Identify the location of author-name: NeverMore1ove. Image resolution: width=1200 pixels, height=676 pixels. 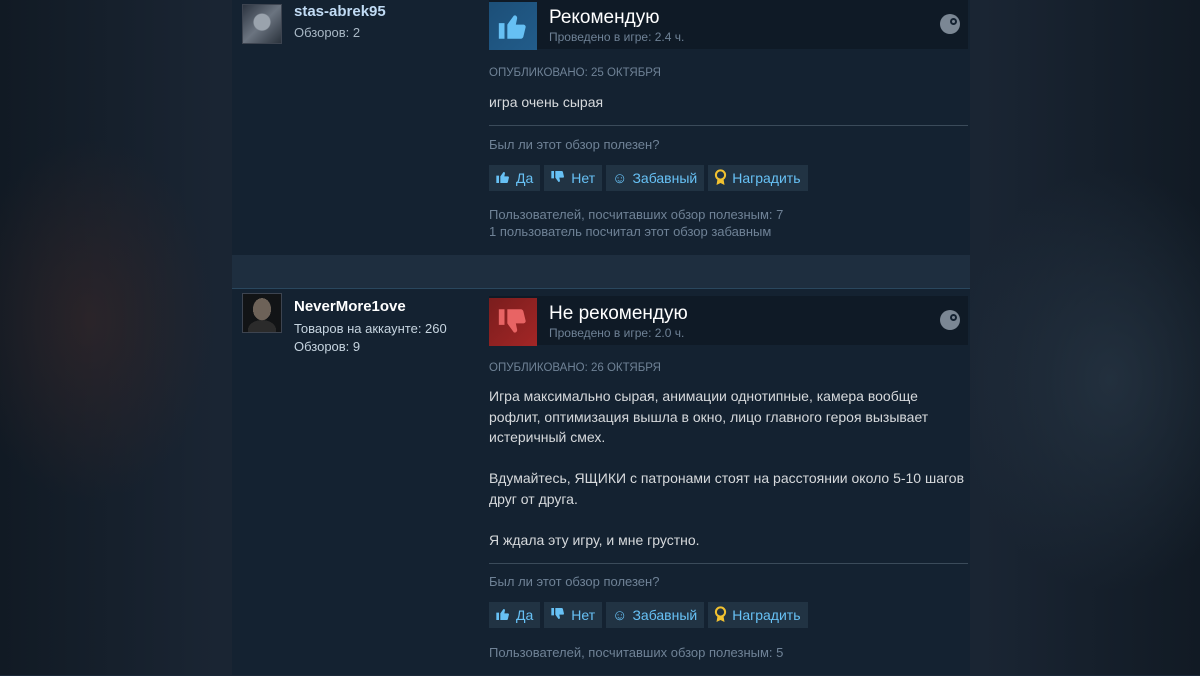
(350, 306).